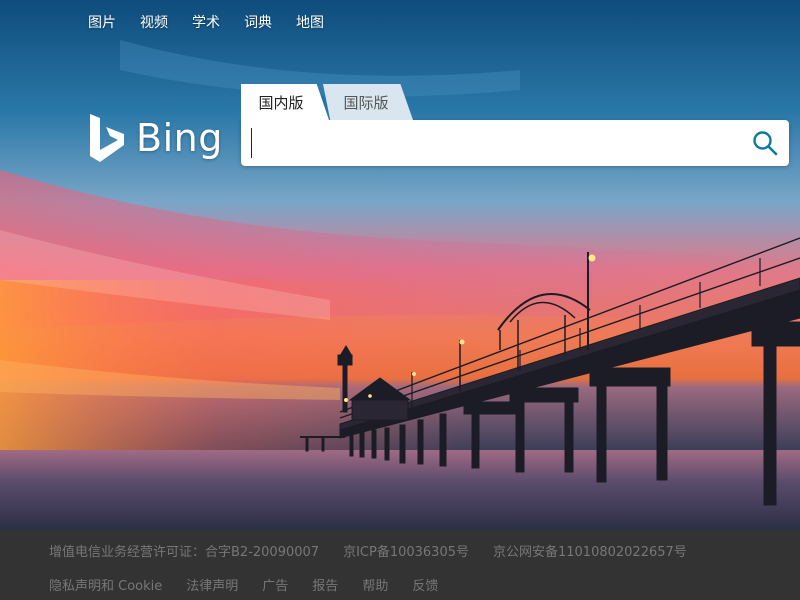 Image resolution: width=800 pixels, height=600 pixels. I want to click on tab-international: 国际版, so click(368, 102).